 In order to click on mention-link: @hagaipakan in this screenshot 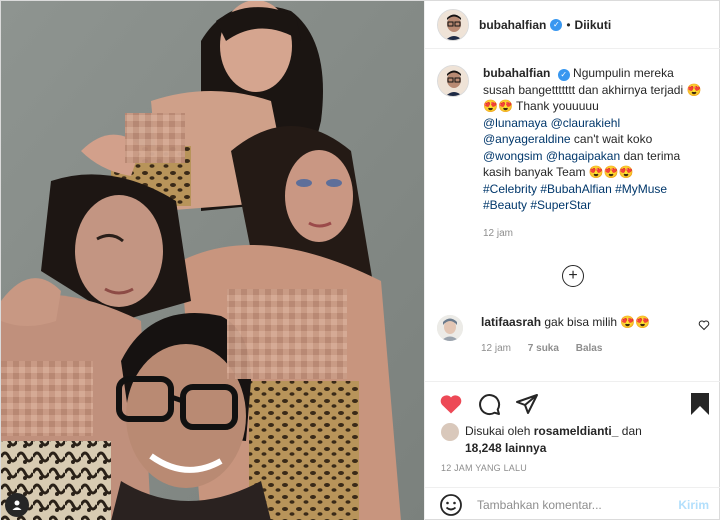, I will do `click(583, 156)`.